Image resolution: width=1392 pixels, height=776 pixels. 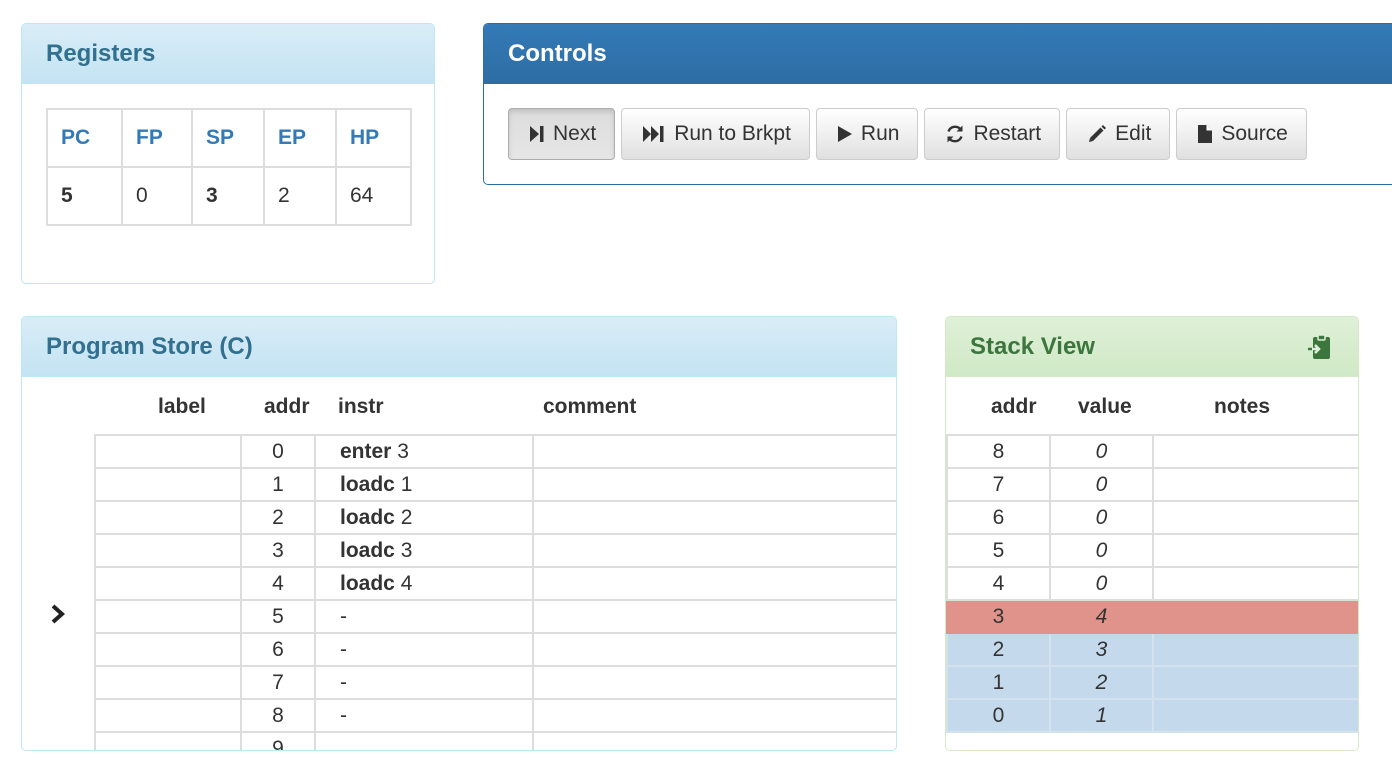 I want to click on program-instr-cell: loadc 3, so click(x=424, y=550).